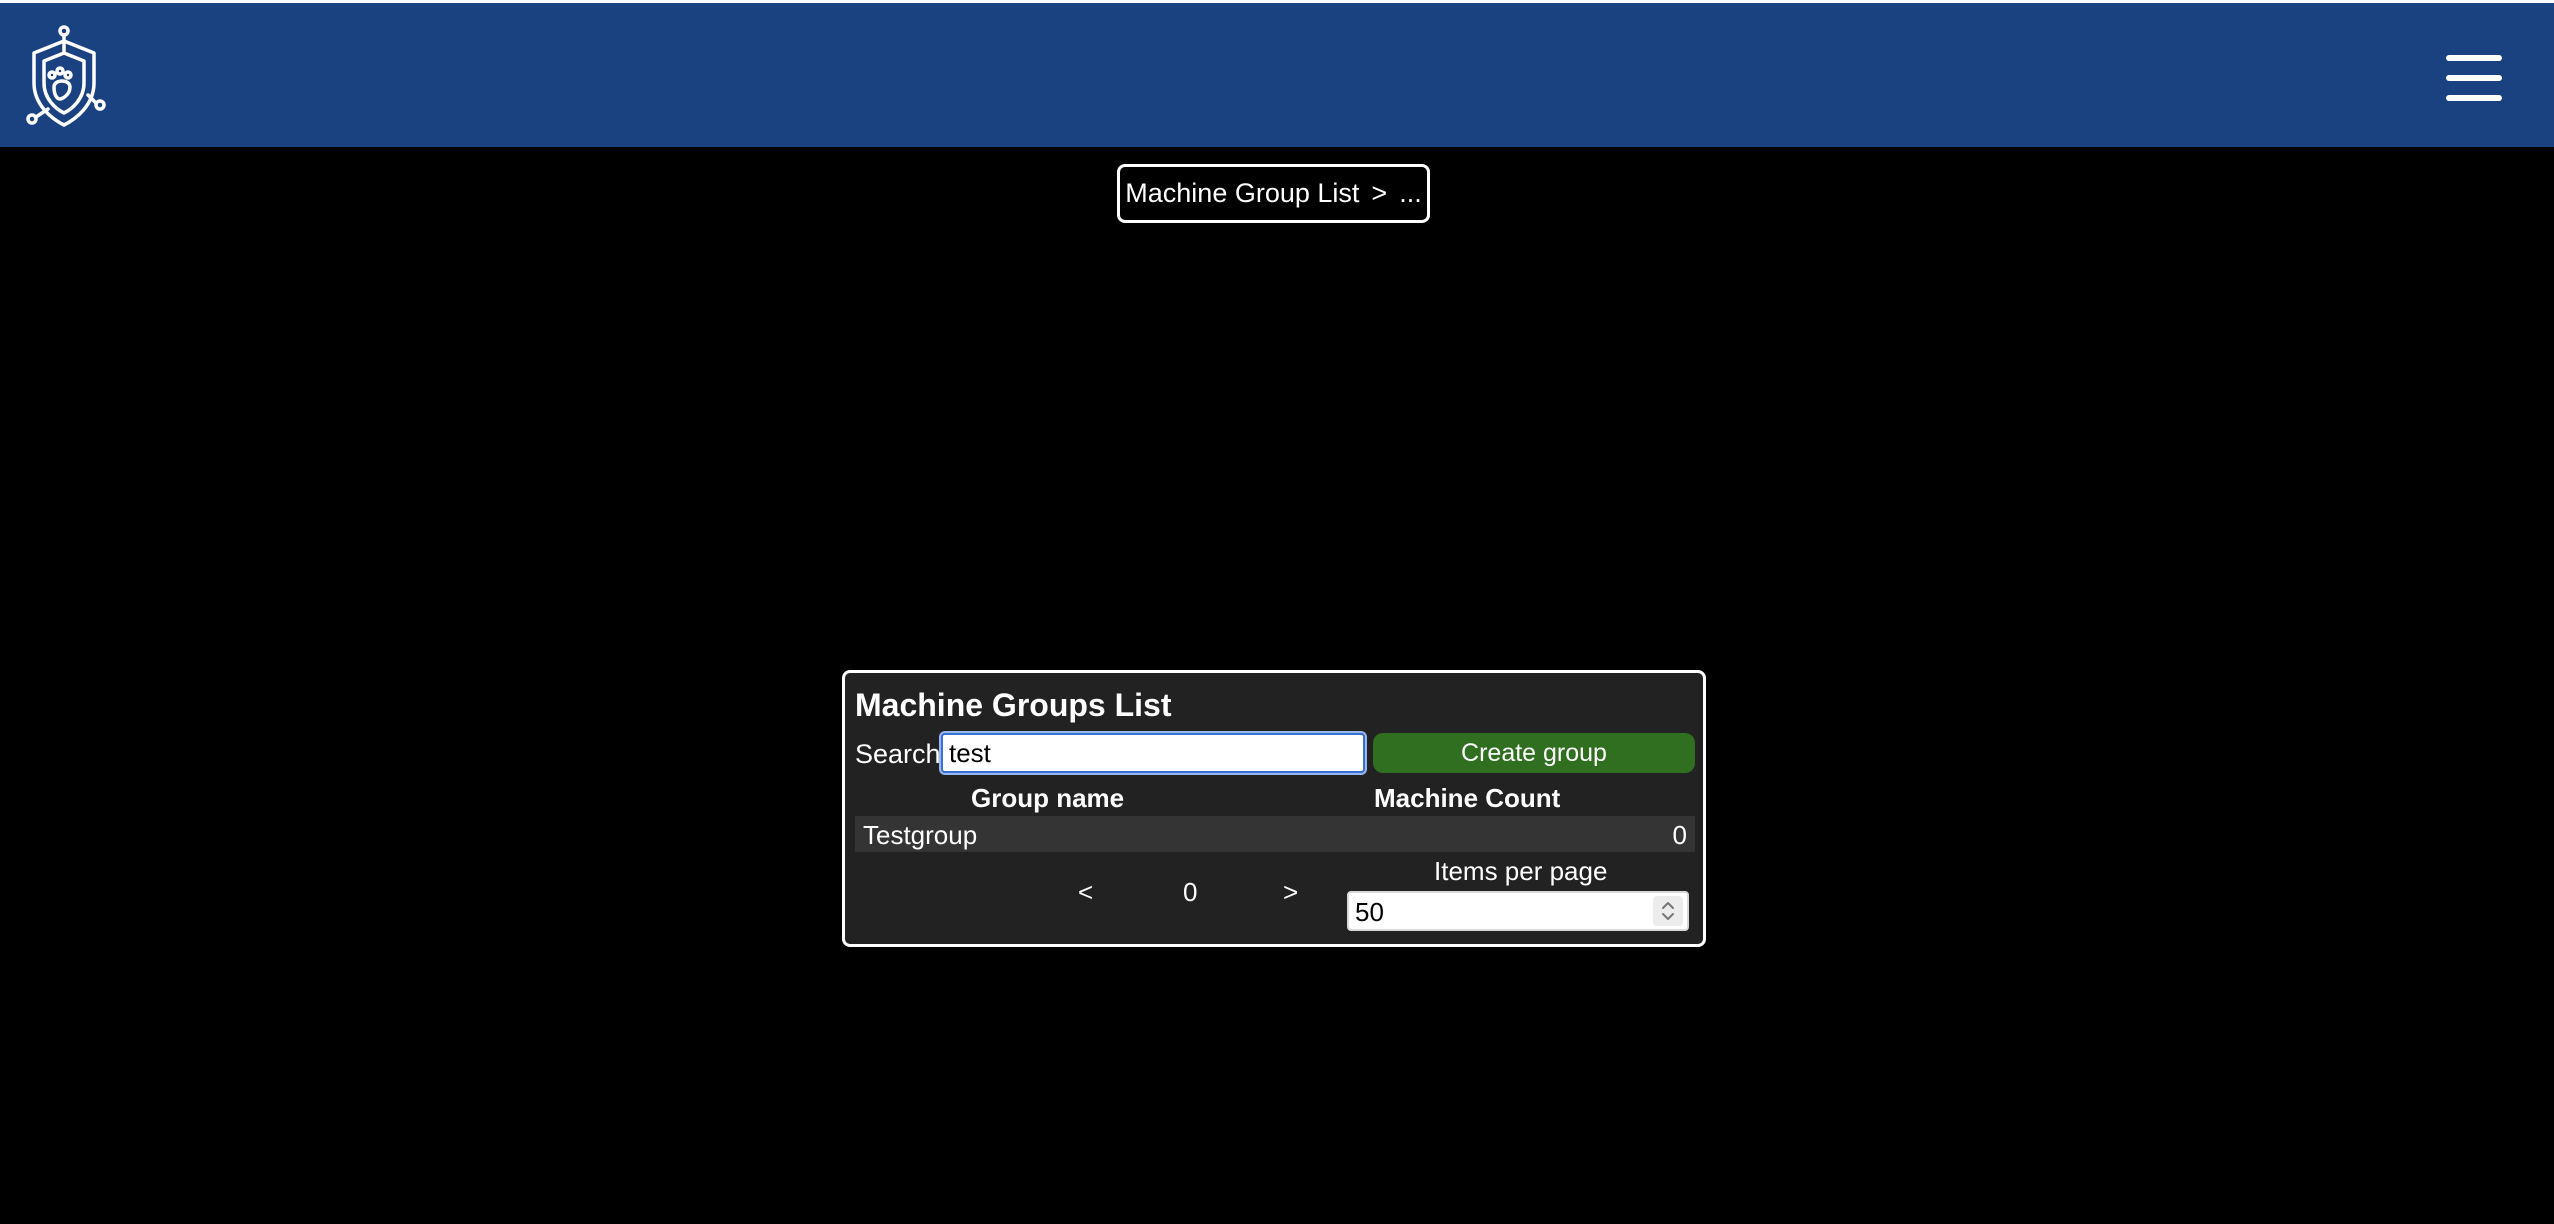  I want to click on panel-title: Machine Groups List, so click(1013, 705).